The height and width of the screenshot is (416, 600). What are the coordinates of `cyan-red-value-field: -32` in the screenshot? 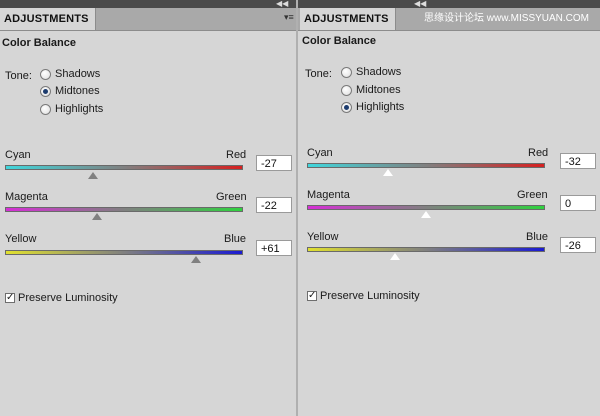 It's located at (578, 161).